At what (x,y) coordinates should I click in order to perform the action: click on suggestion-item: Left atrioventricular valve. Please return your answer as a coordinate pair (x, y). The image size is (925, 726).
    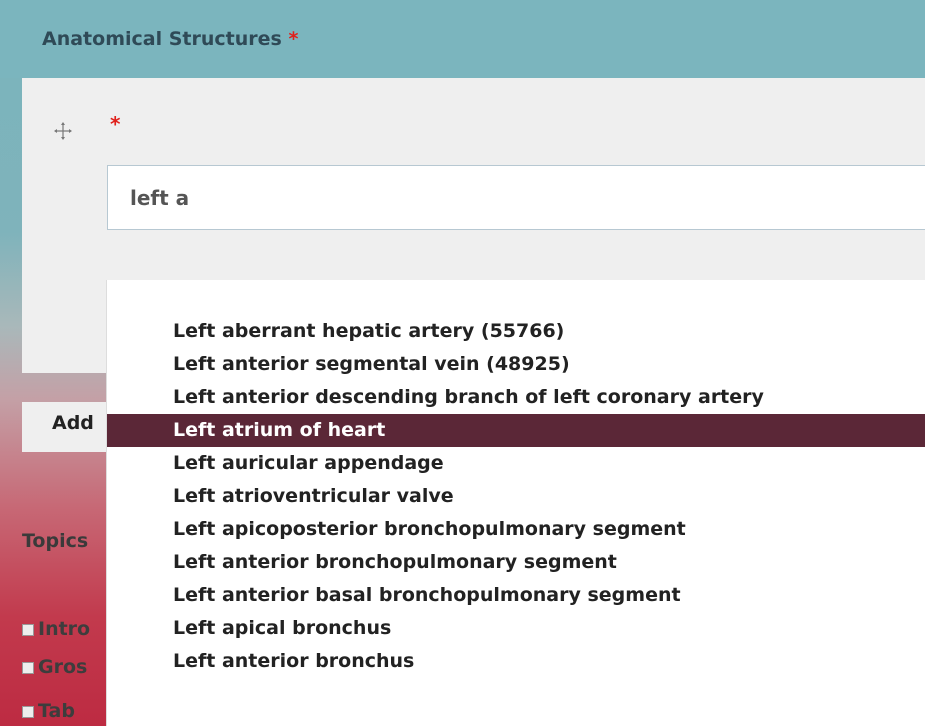
    Looking at the image, I should click on (516, 496).